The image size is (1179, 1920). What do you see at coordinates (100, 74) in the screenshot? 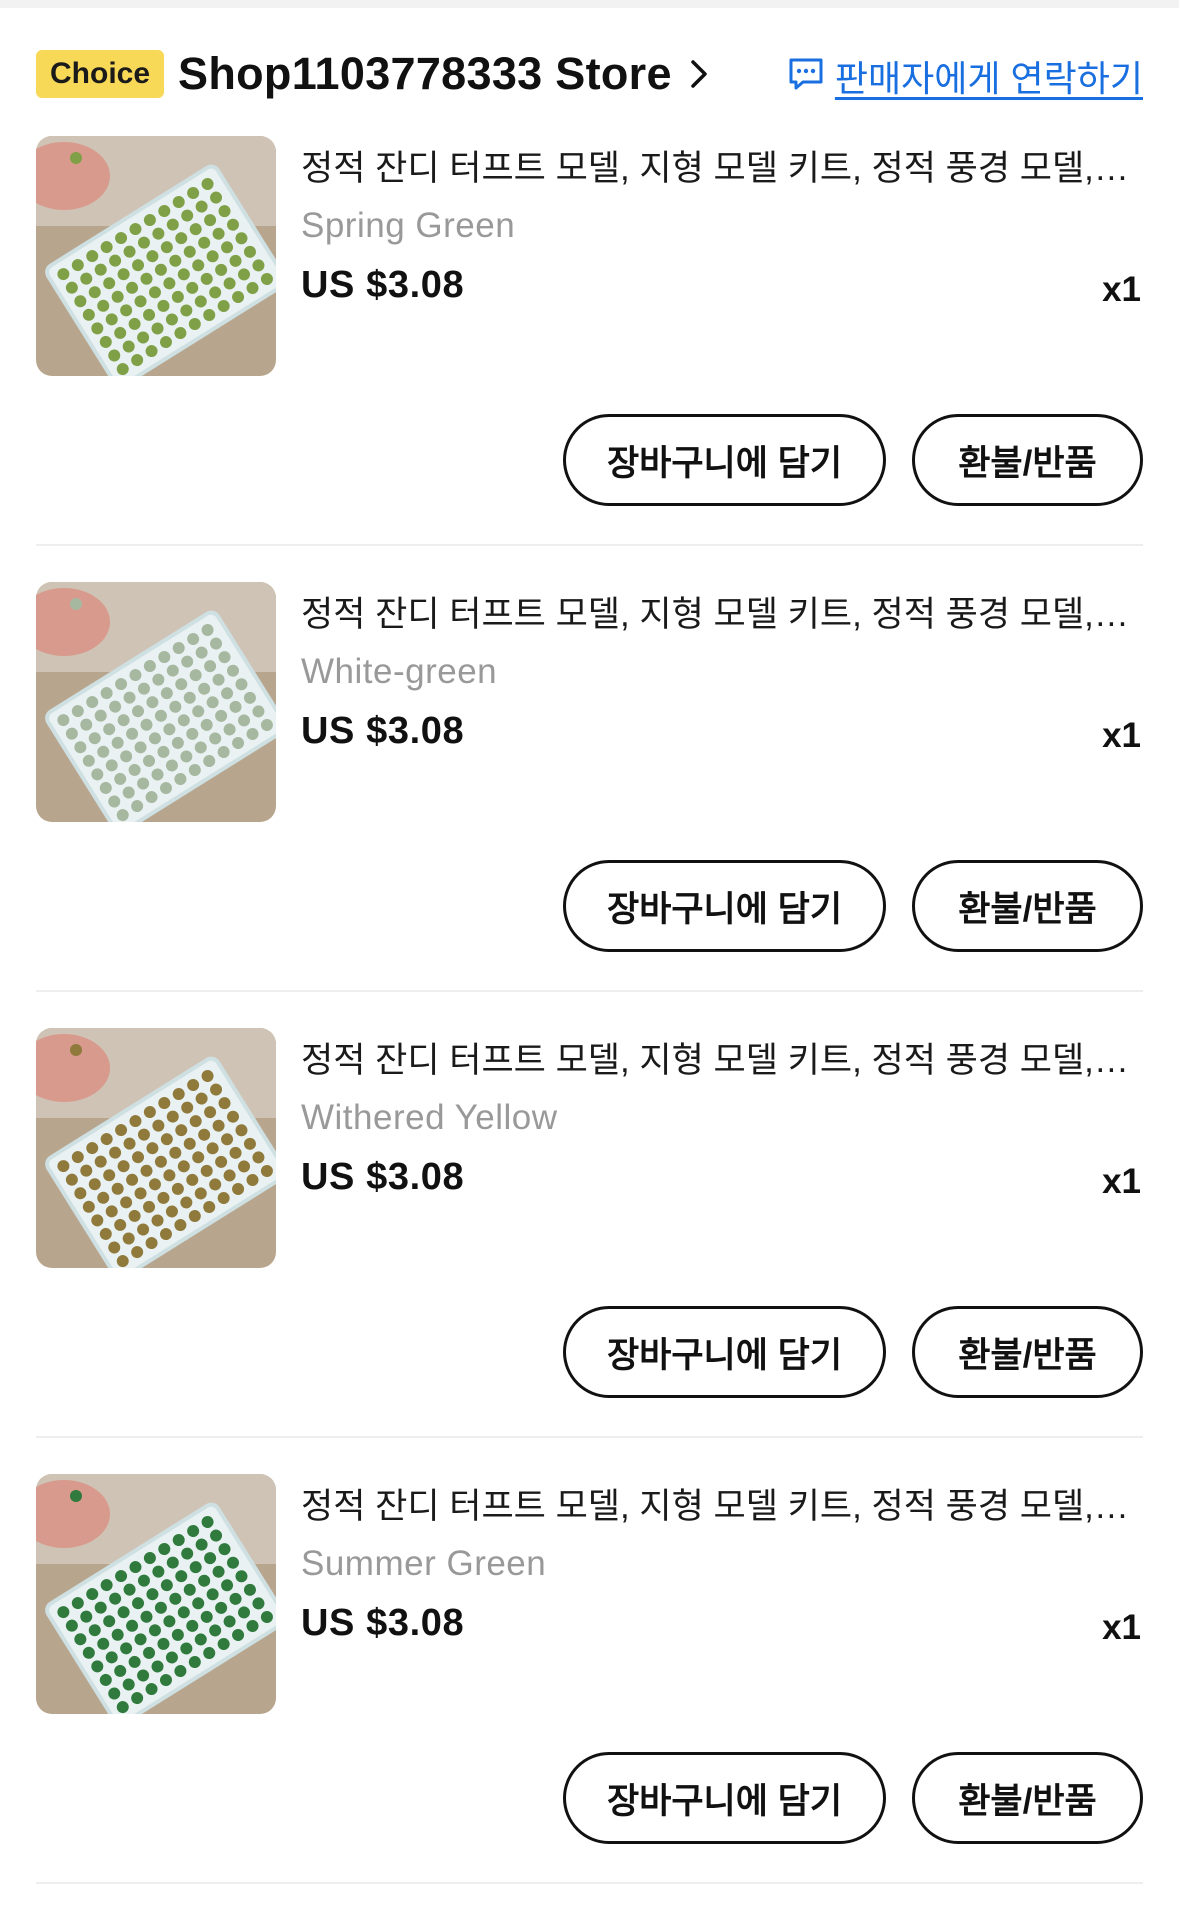
I see `choice-badge: Choice` at bounding box center [100, 74].